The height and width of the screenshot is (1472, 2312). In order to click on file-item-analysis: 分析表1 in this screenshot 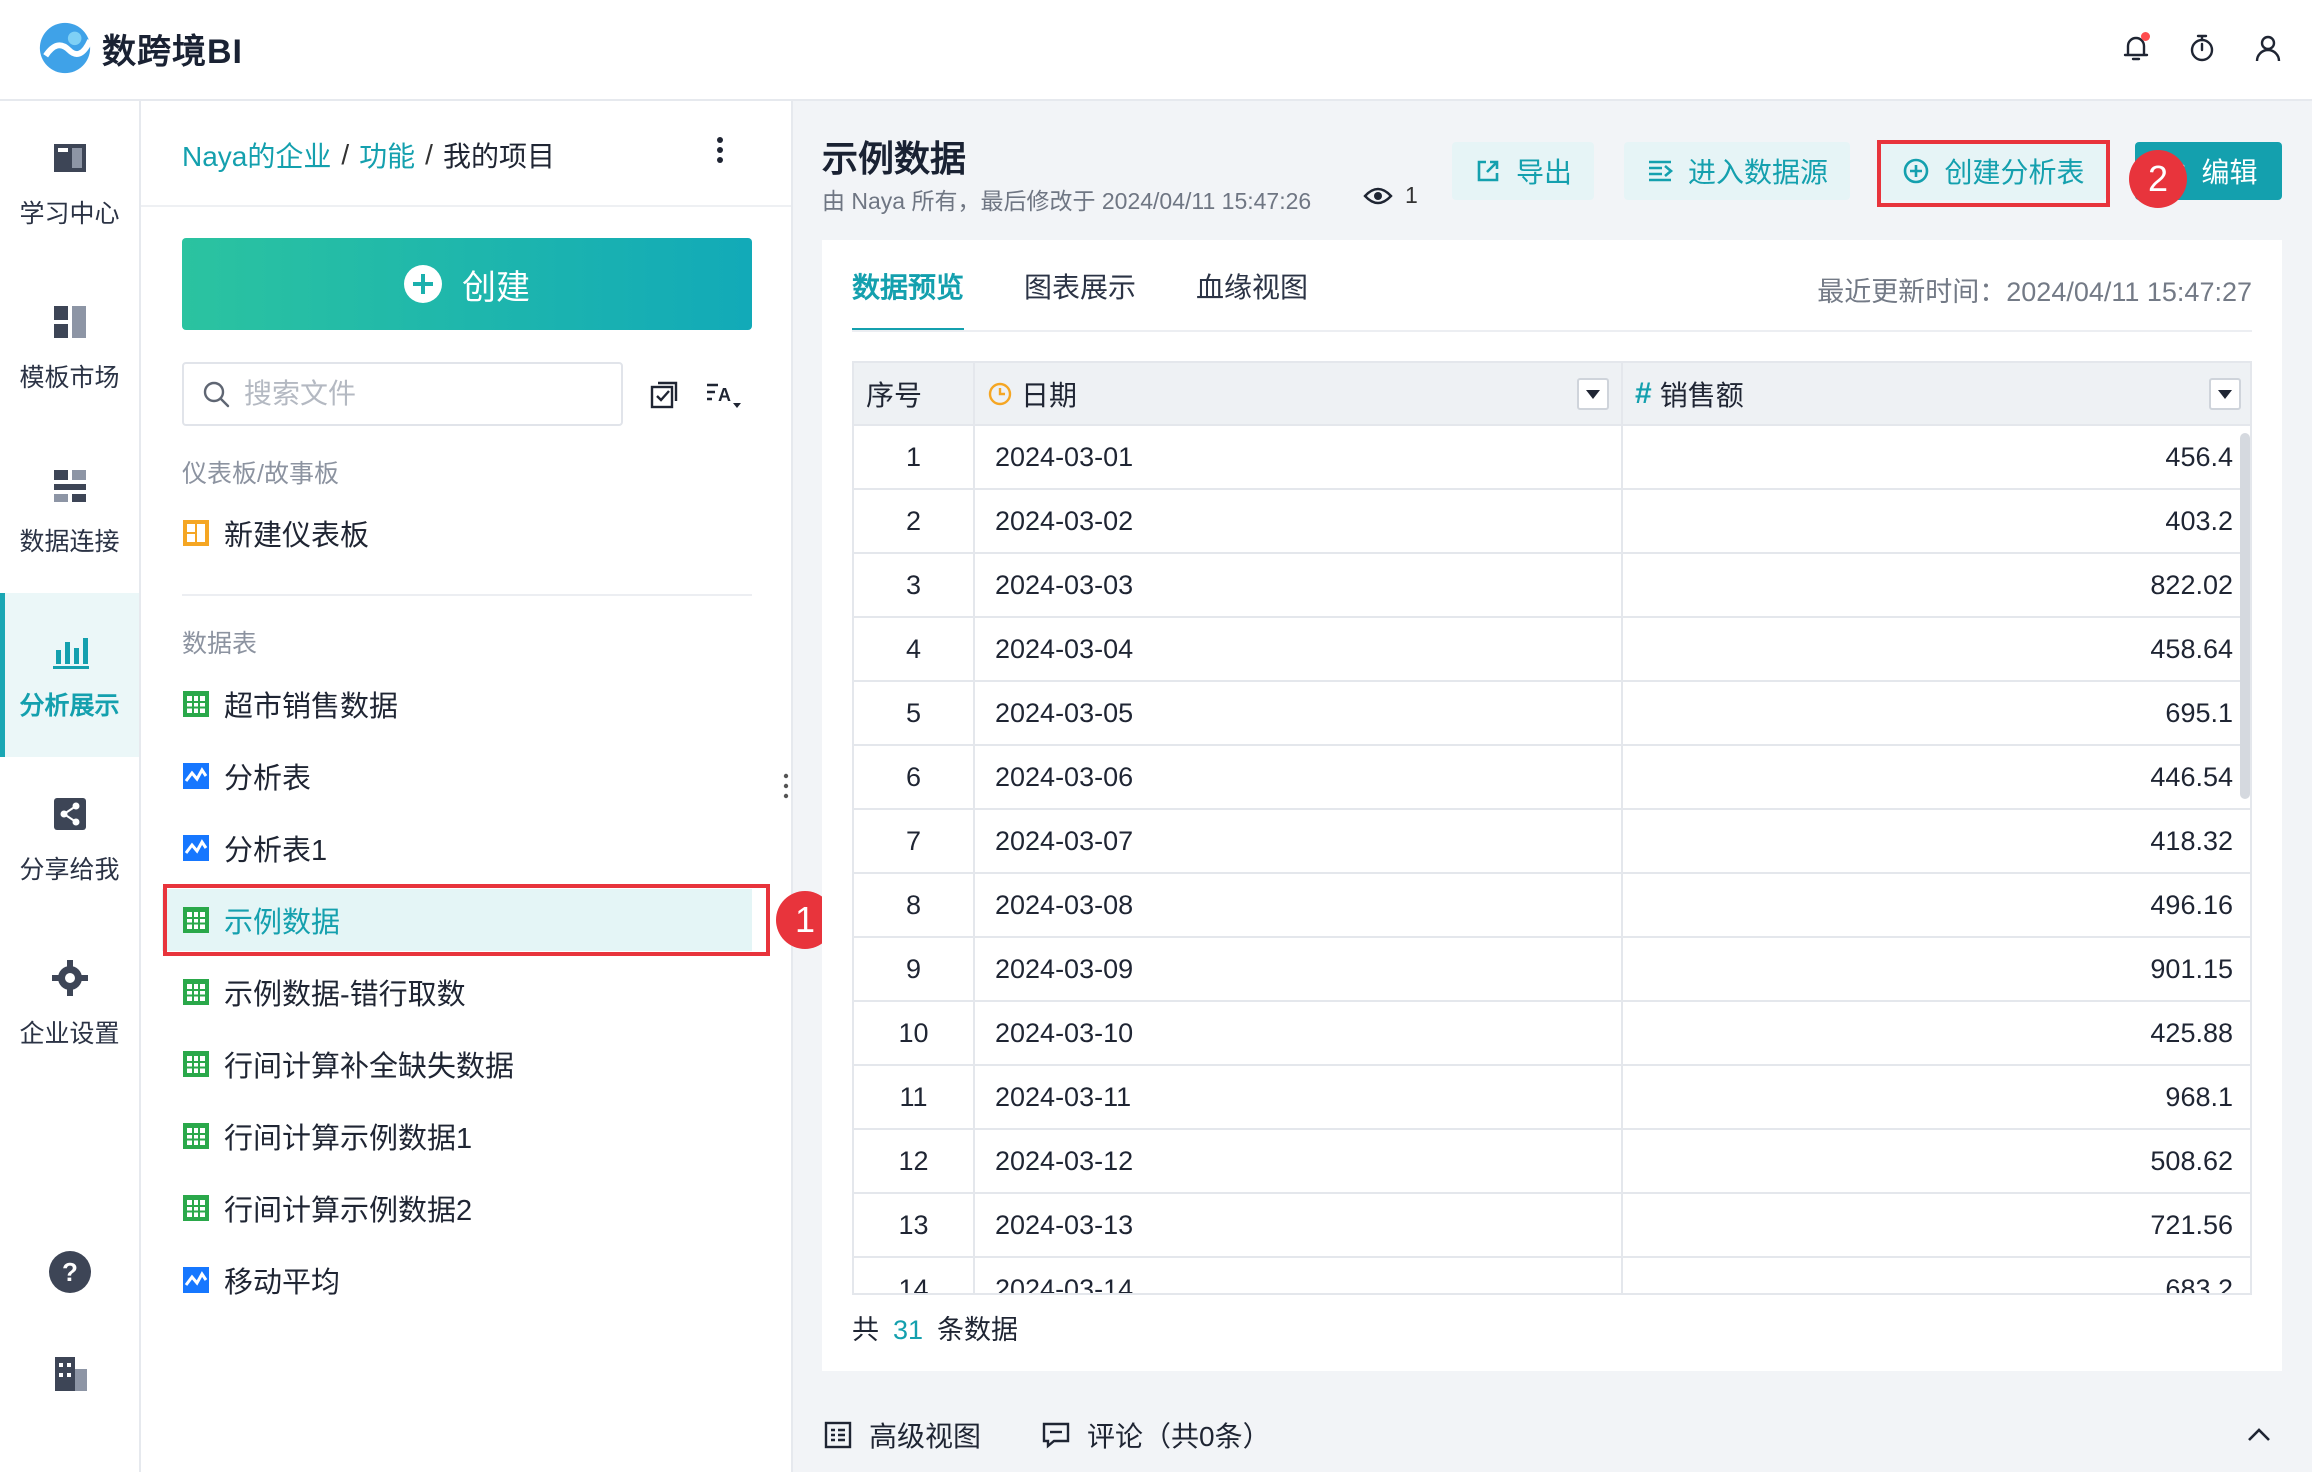, I will do `click(467, 848)`.